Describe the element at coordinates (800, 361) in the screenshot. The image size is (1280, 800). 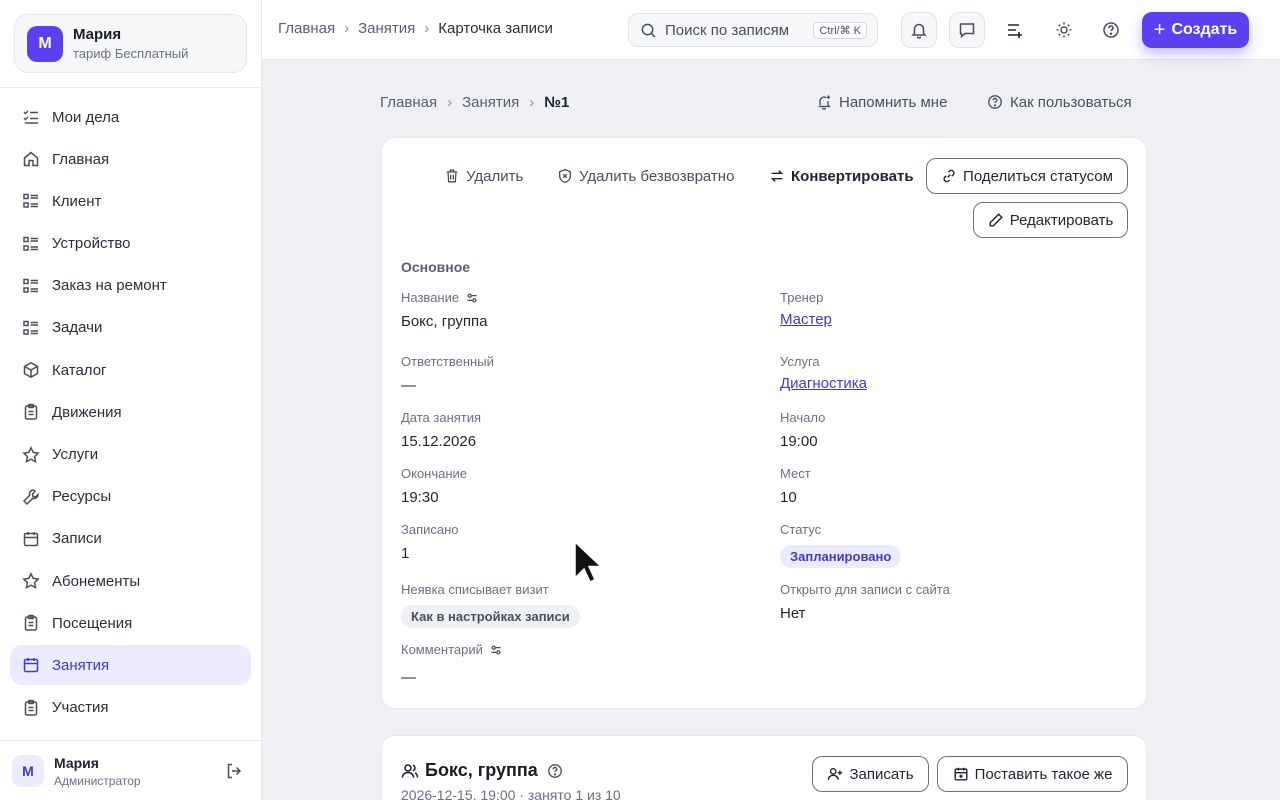
I see `field-label: Услуга` at that location.